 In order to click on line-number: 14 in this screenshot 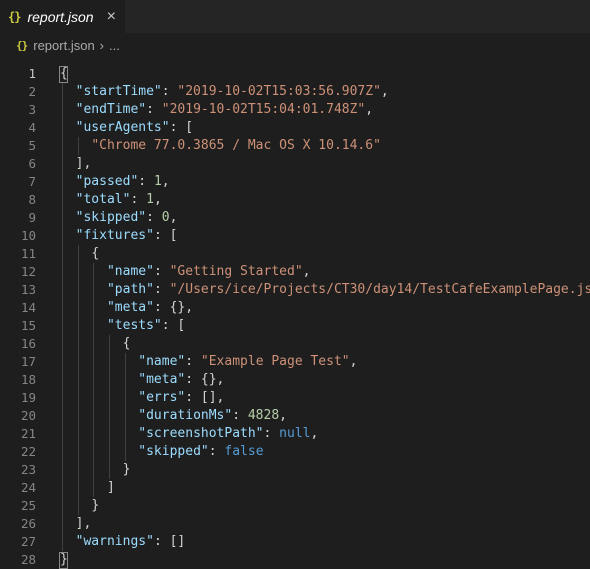, I will do `click(28, 307)`.